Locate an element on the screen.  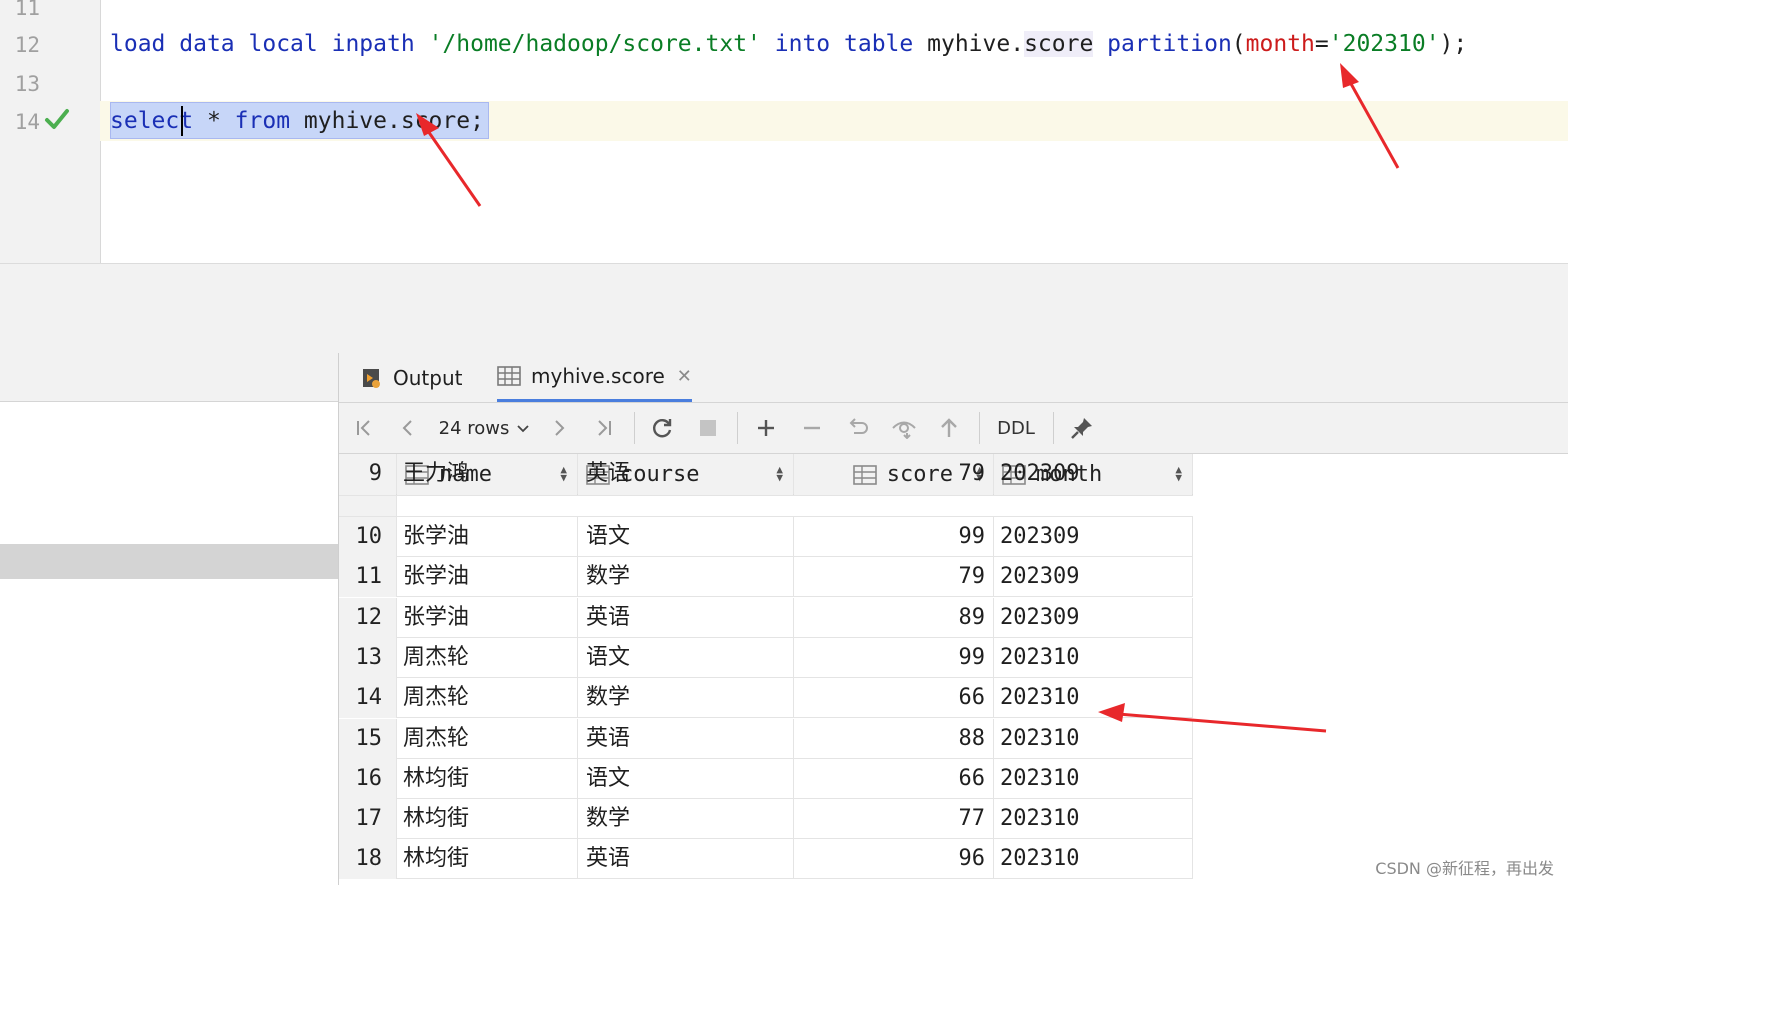
remove-row-icon is located at coordinates (812, 428).